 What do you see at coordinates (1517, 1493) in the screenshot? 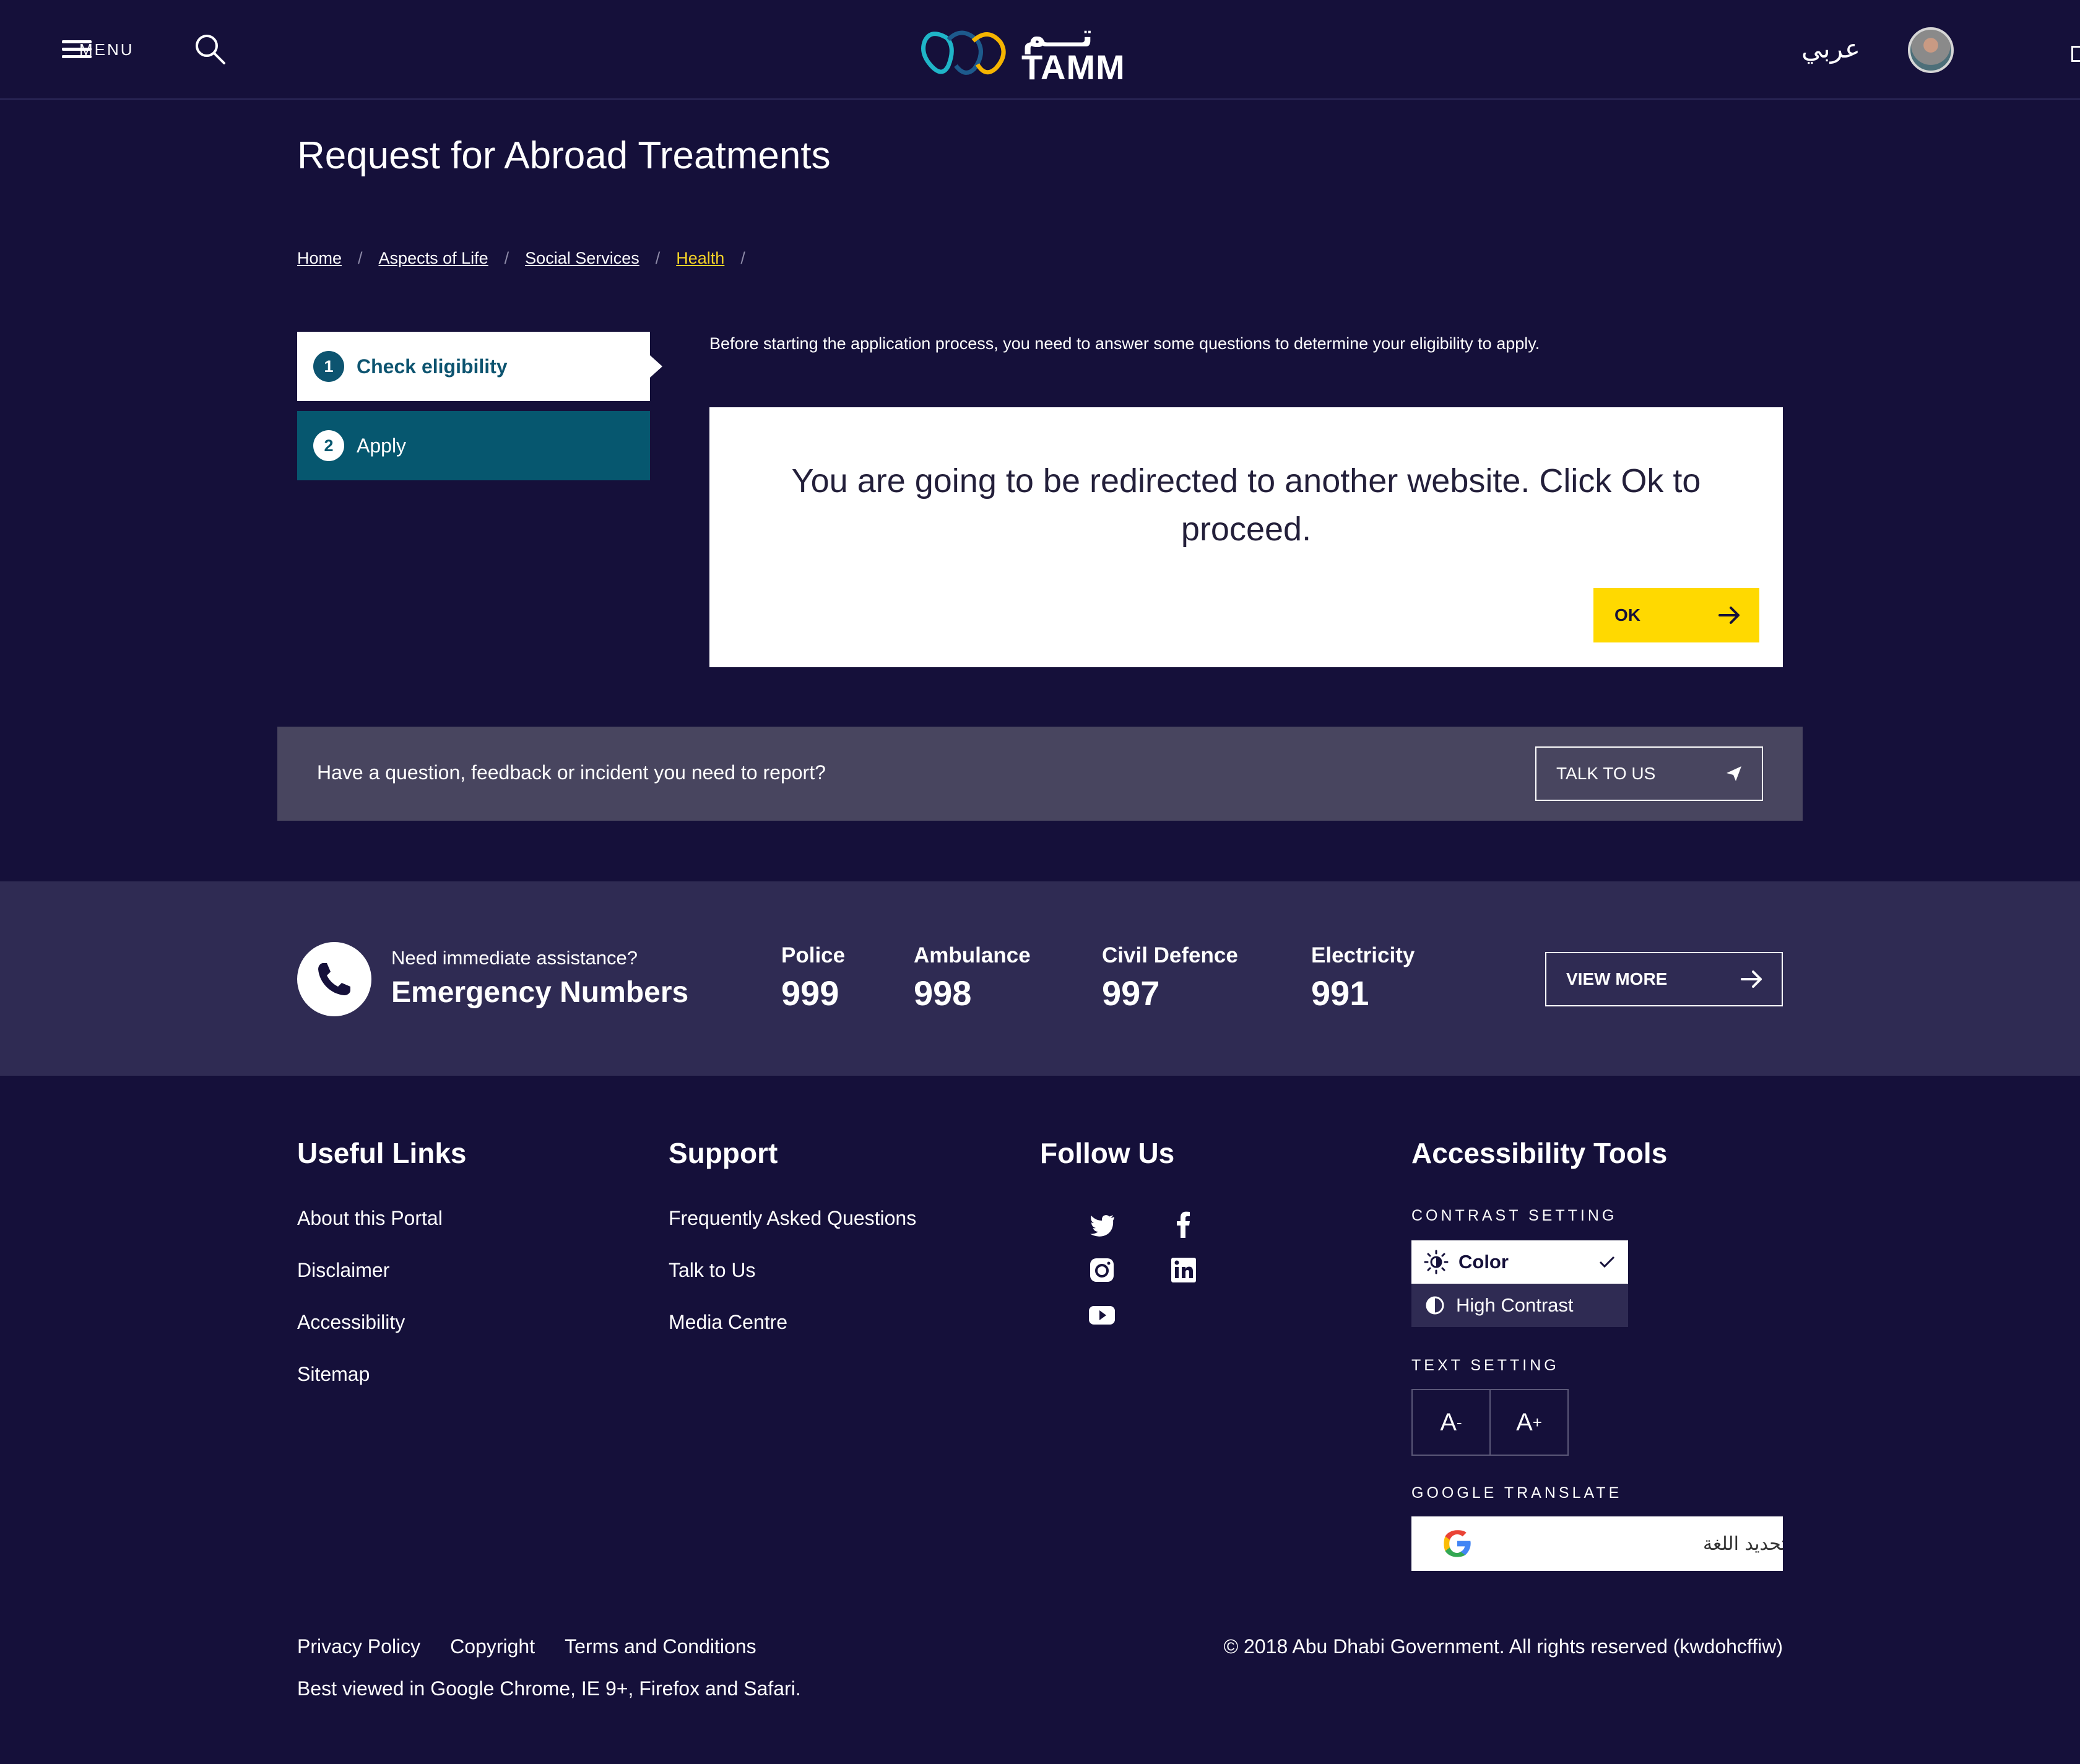
I see `google-translate-label: GOOGLE TRANSLATE` at bounding box center [1517, 1493].